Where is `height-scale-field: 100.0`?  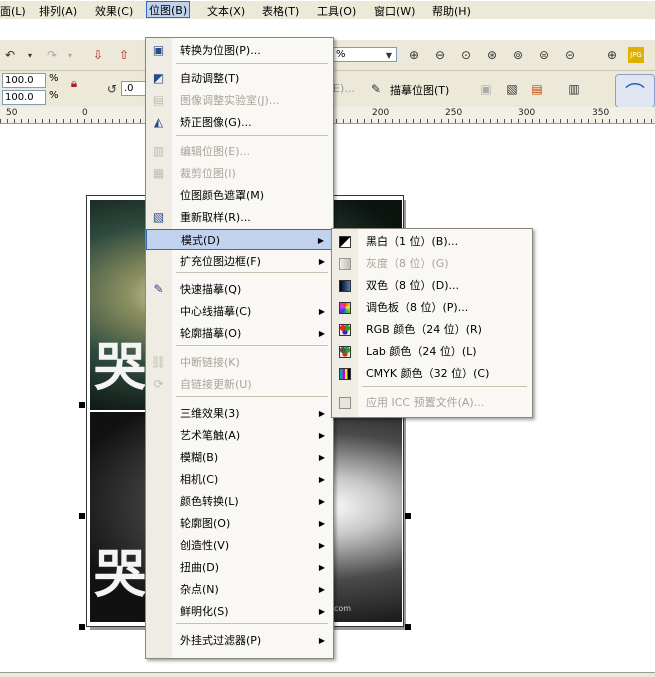
height-scale-field: 100.0 is located at coordinates (24, 97).